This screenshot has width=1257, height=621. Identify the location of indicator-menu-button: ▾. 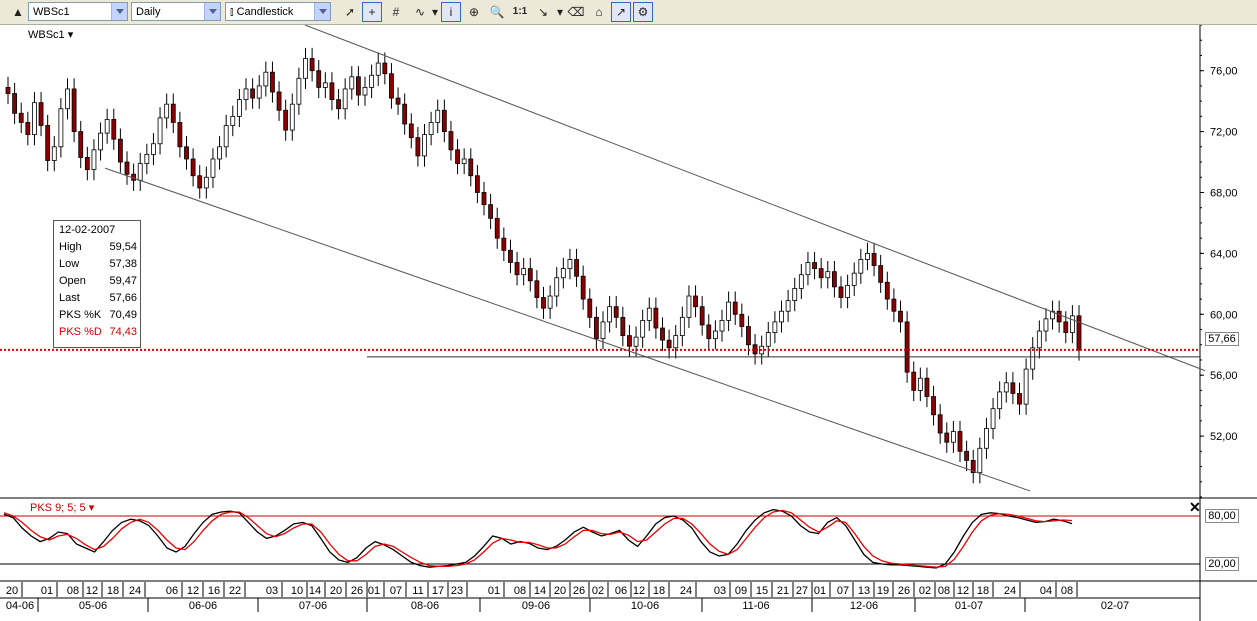
(435, 12).